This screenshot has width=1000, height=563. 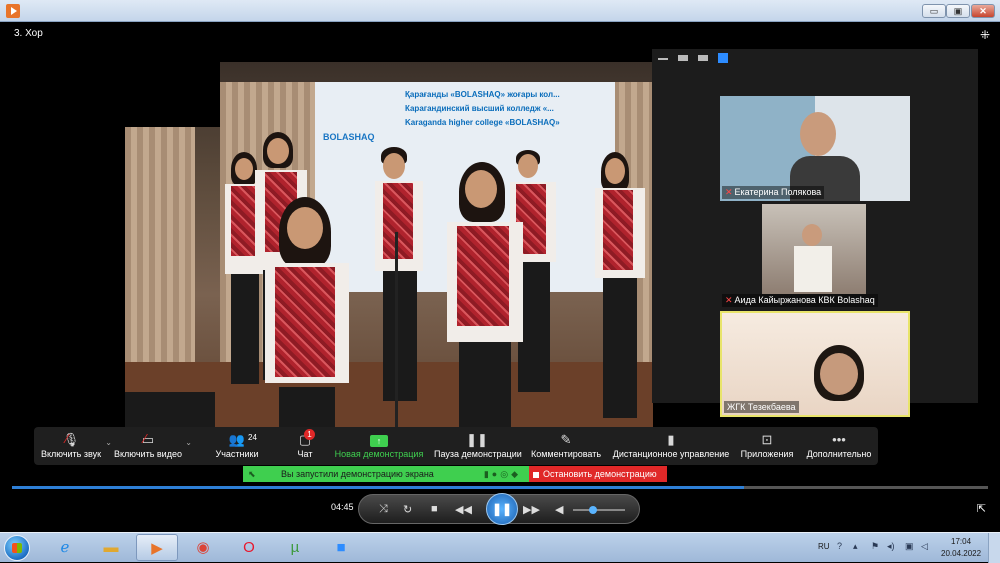 I want to click on volume-icon: ◀, so click(x=559, y=509).